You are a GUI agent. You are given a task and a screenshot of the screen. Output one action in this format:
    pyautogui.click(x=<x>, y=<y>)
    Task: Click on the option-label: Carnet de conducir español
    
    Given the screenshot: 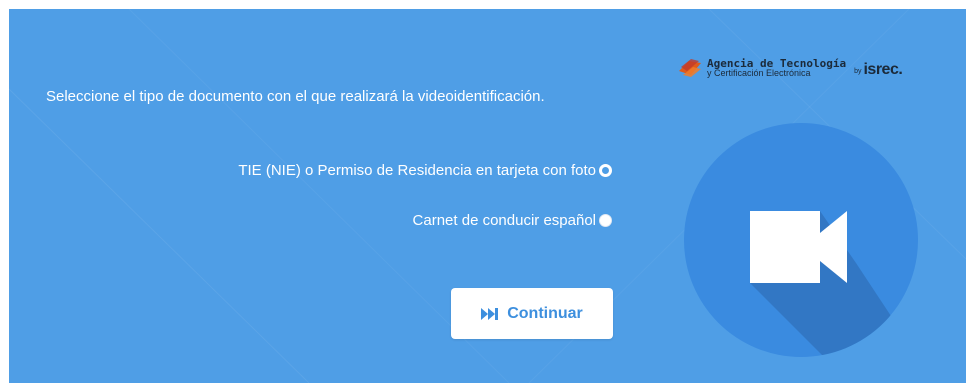 What is the action you would take?
    pyautogui.click(x=504, y=220)
    